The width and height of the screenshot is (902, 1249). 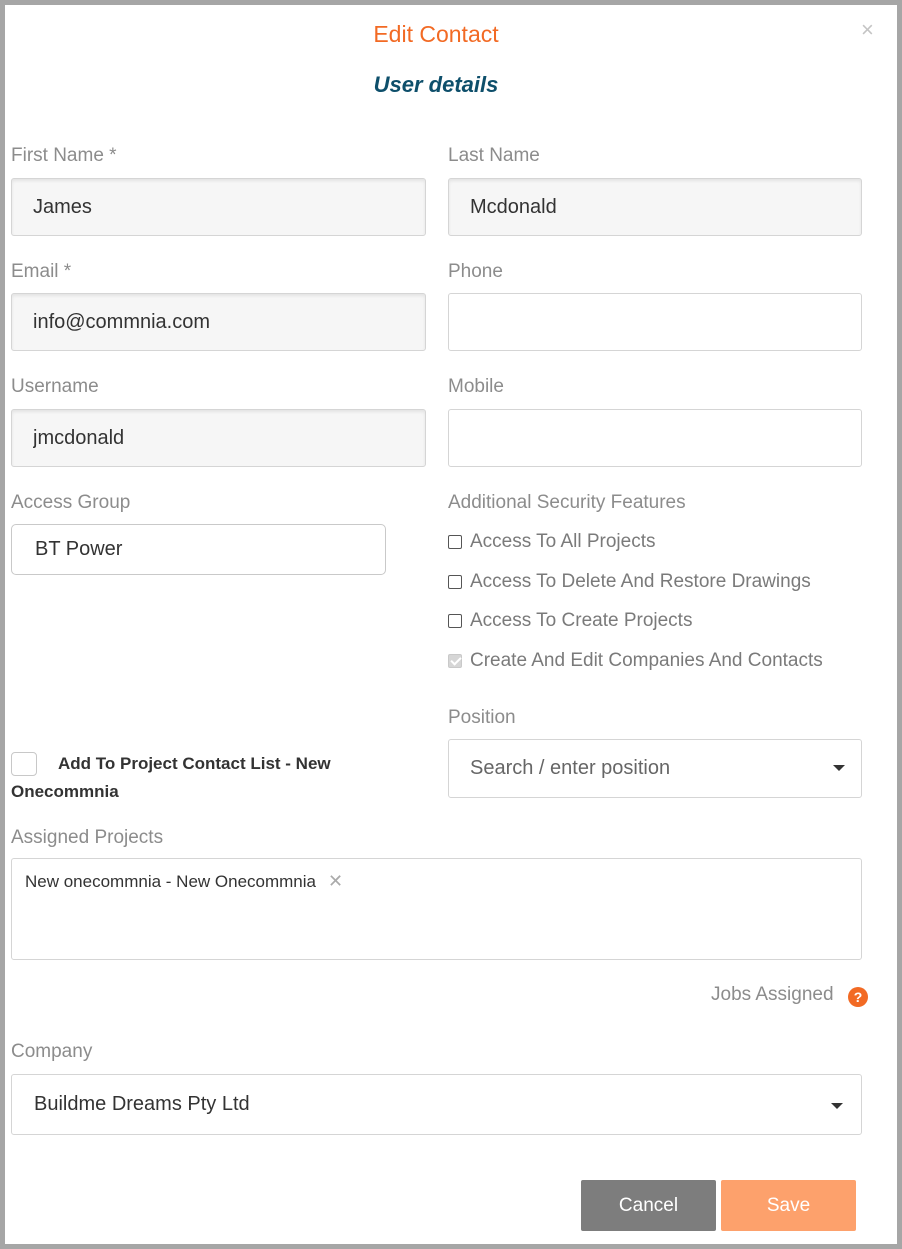 I want to click on option-label: Access To All Projects, so click(x=563, y=541).